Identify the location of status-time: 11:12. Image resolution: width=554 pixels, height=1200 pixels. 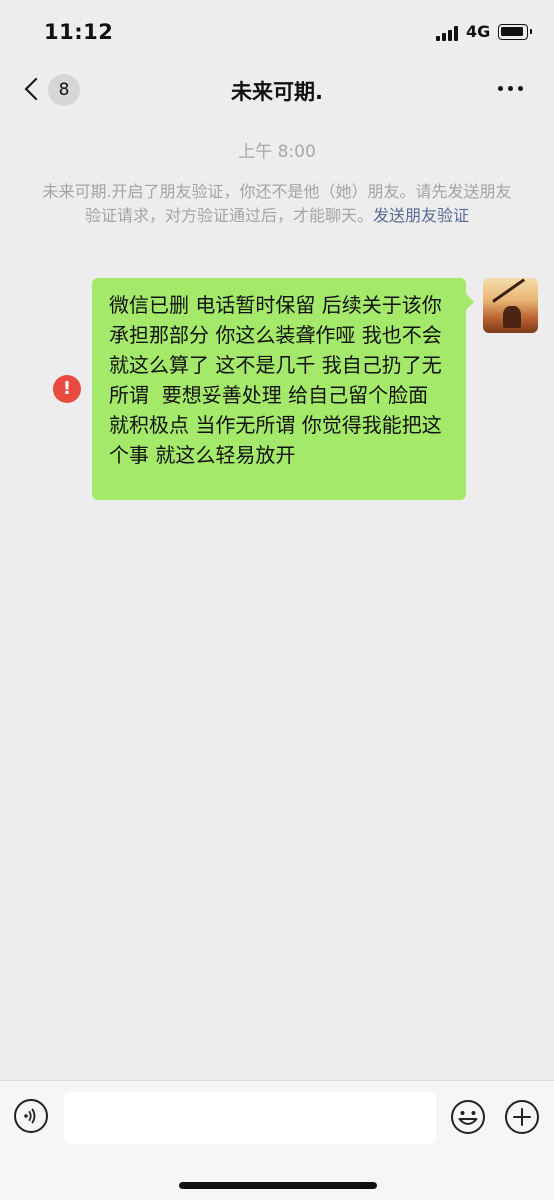
(79, 32).